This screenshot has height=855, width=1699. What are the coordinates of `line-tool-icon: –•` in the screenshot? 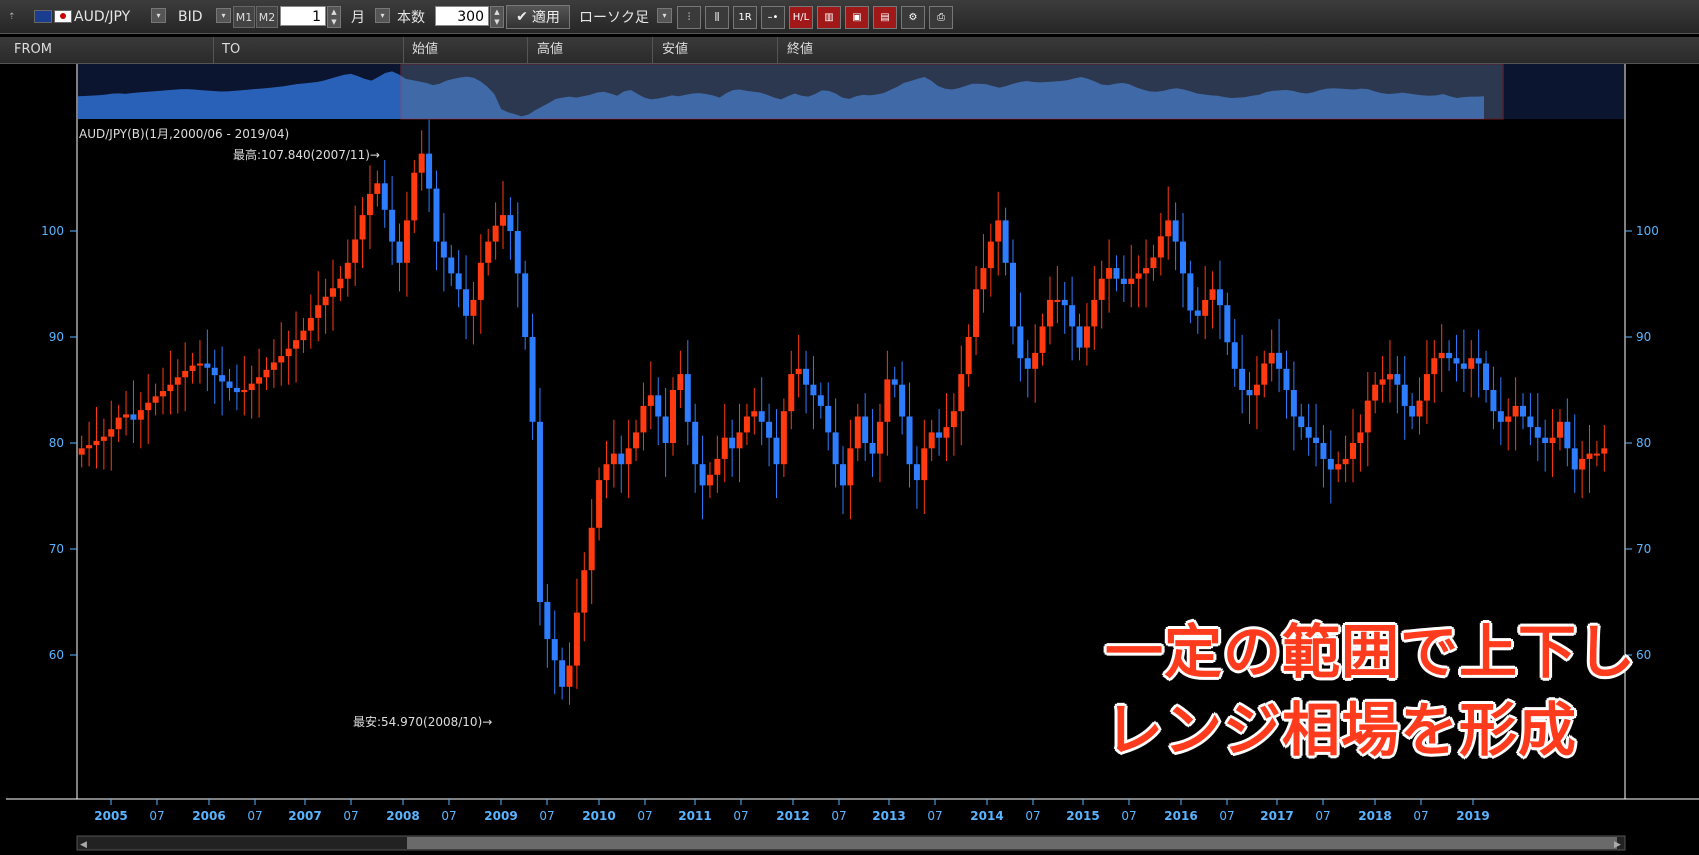 It's located at (773, 17).